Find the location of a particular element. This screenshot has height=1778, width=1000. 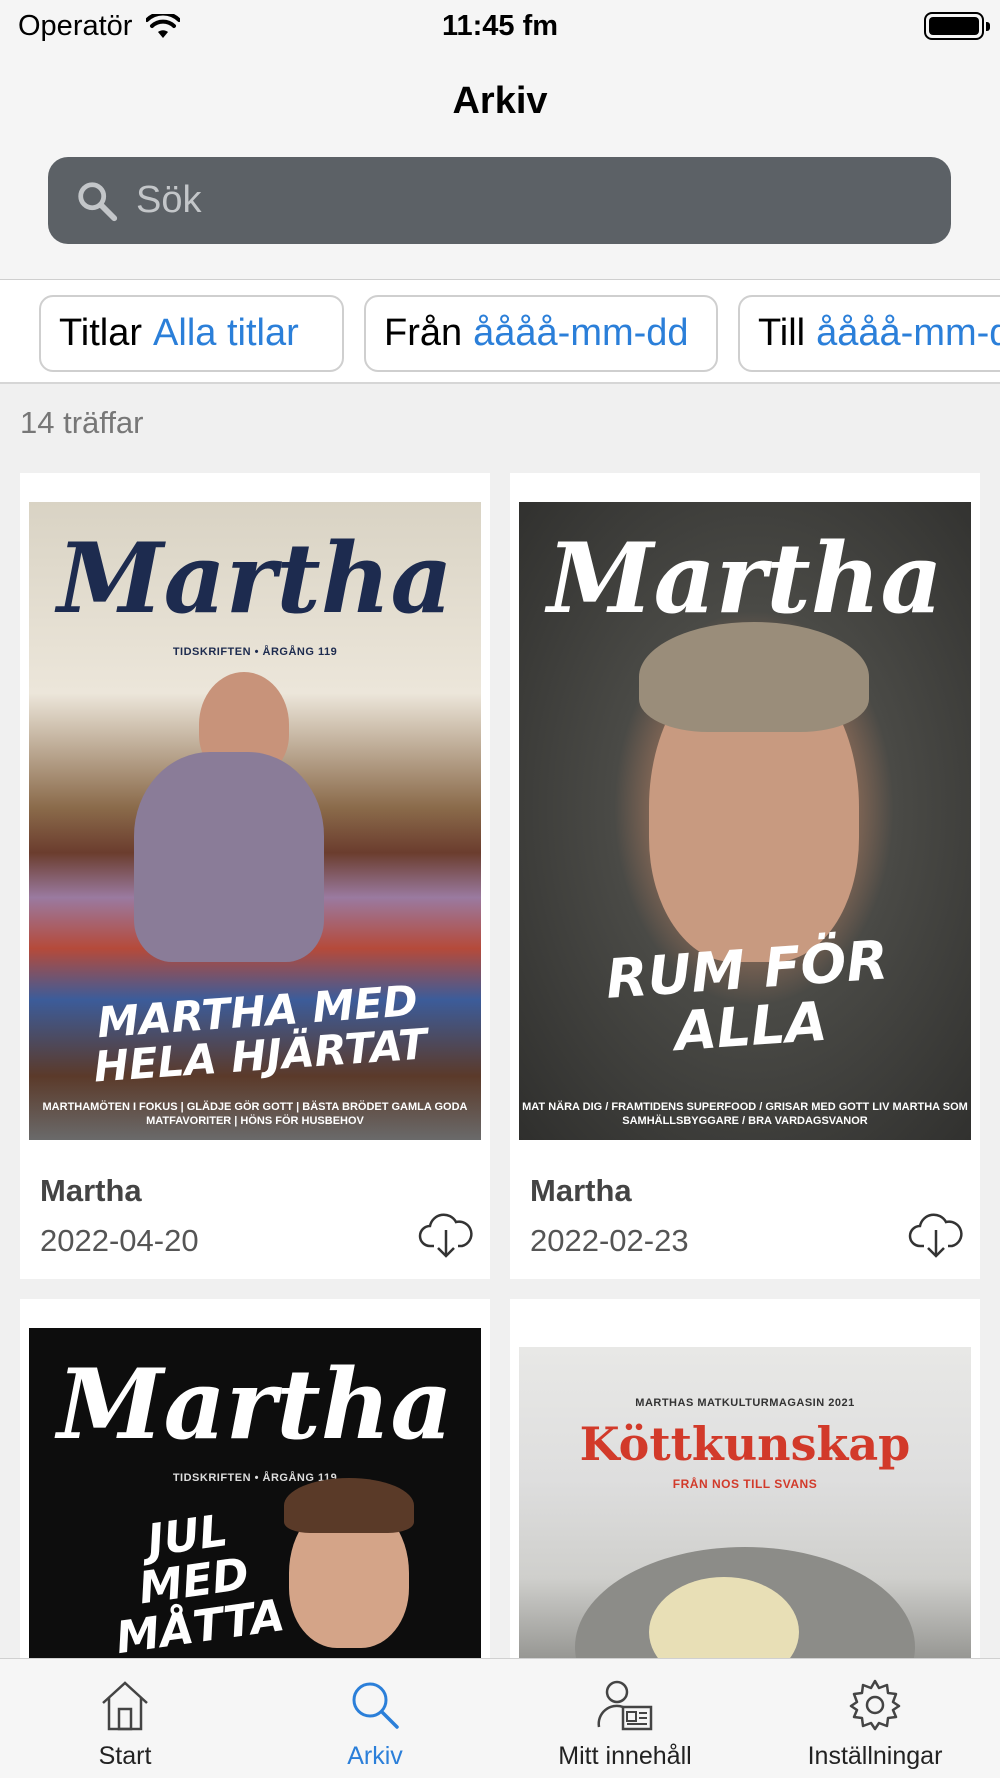

filter-to: Till åååå-mm-dd is located at coordinates (869, 333).